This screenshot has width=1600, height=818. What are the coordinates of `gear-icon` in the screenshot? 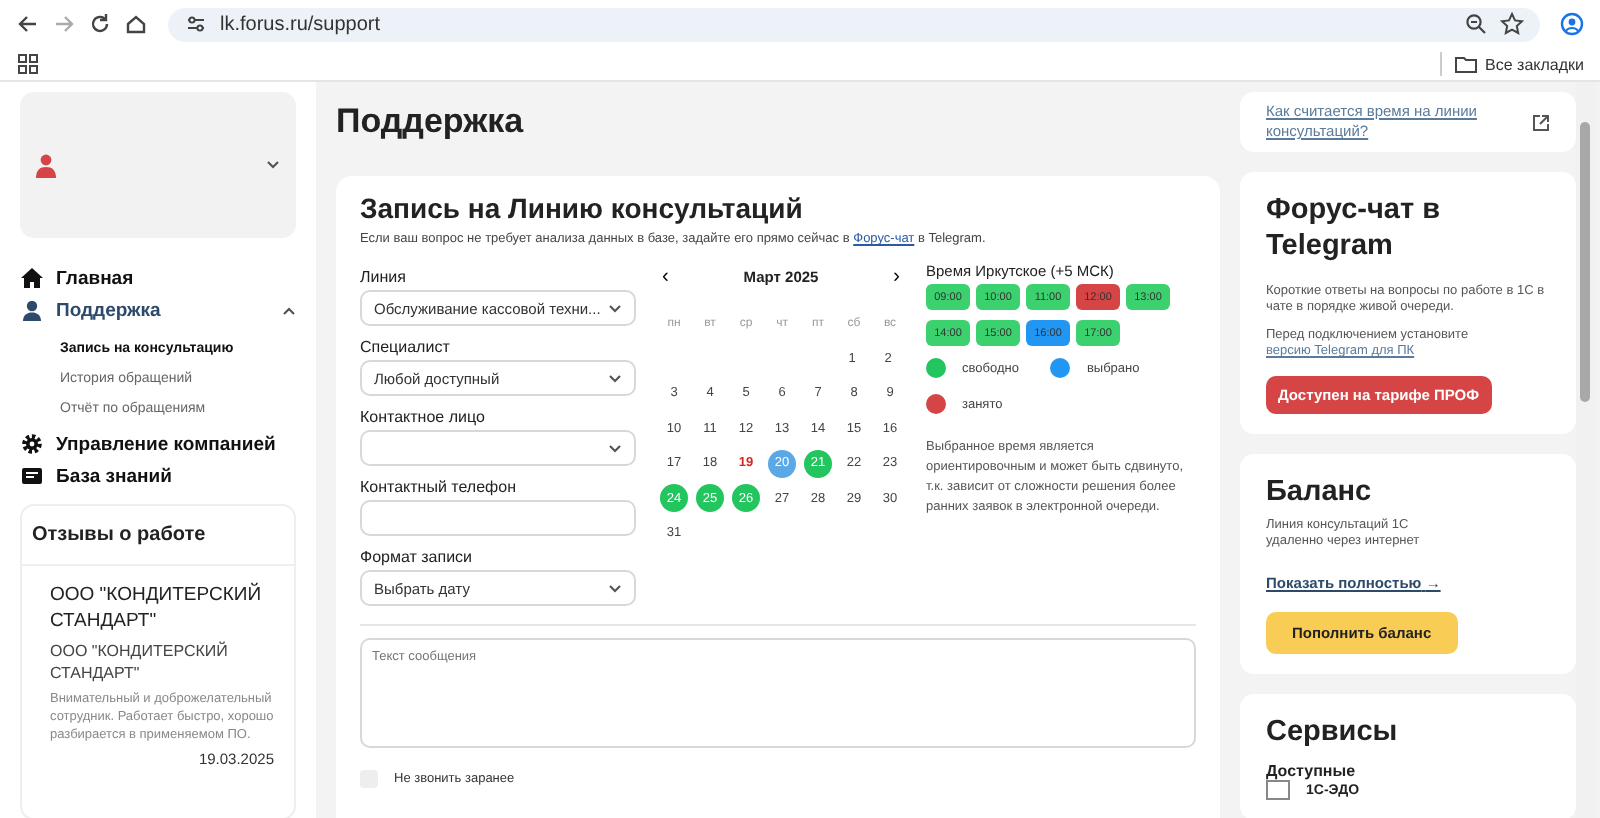 It's located at (32, 444).